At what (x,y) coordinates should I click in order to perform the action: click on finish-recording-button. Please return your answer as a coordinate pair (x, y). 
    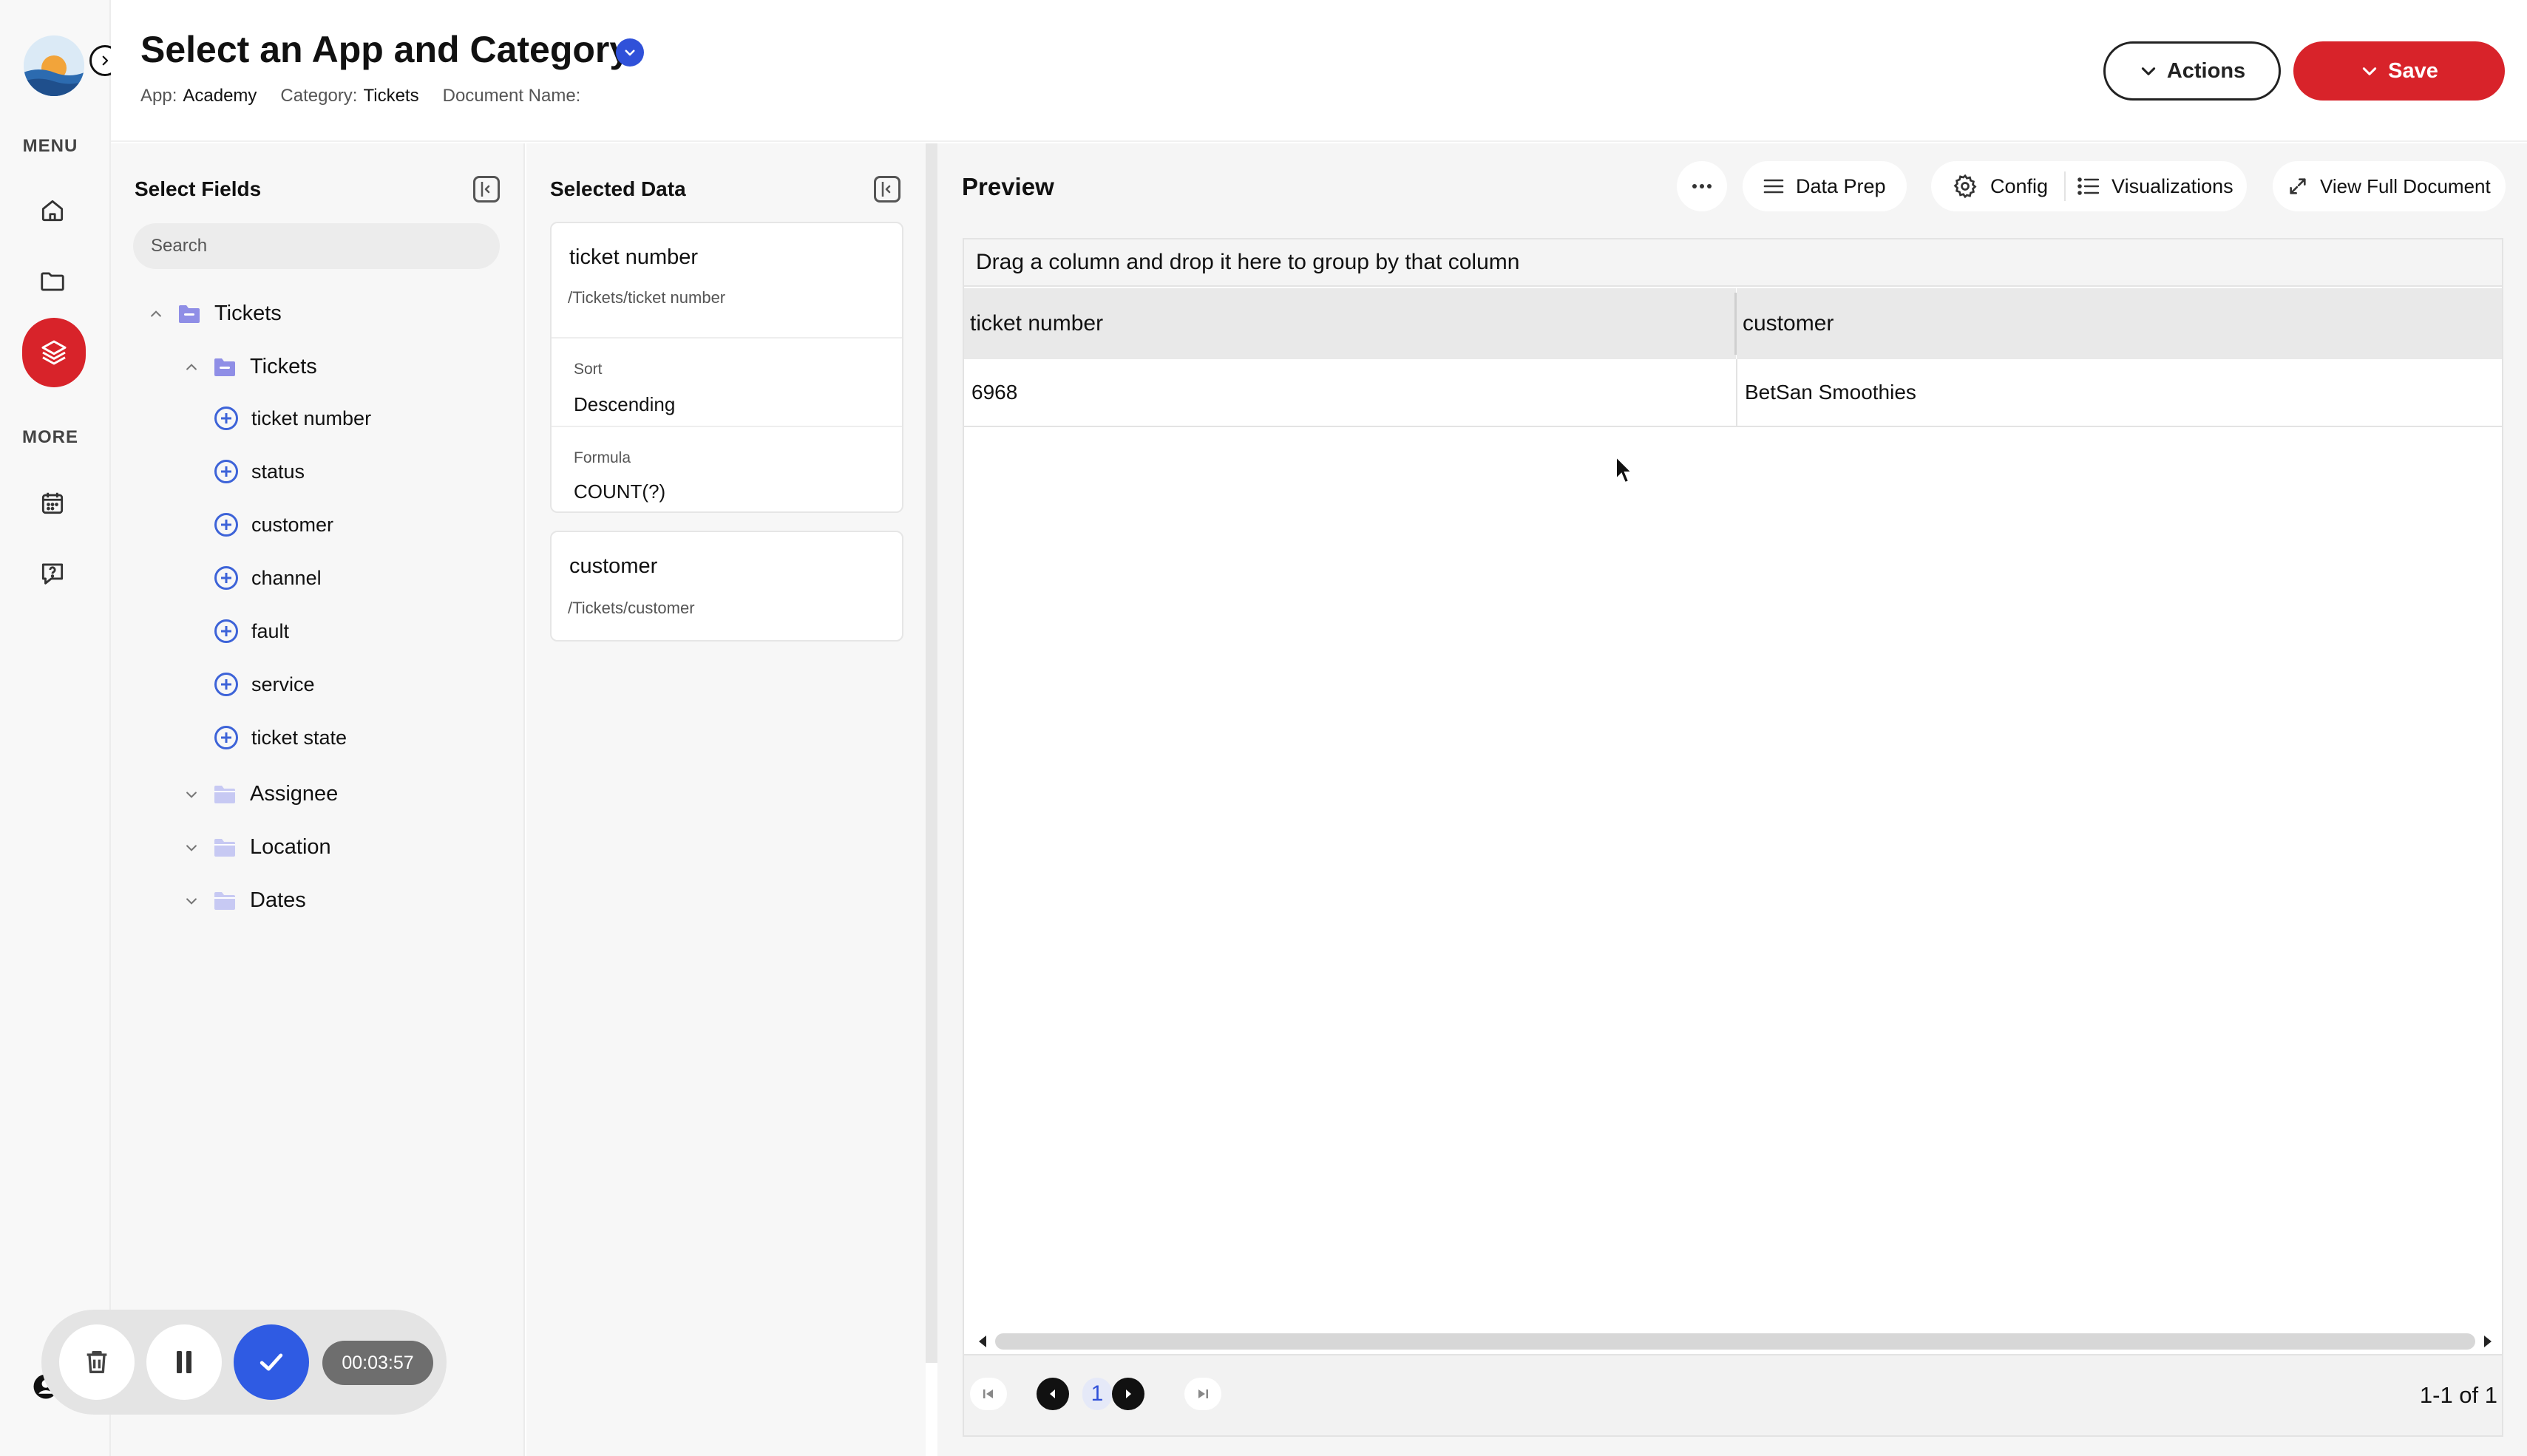
    Looking at the image, I should click on (271, 1362).